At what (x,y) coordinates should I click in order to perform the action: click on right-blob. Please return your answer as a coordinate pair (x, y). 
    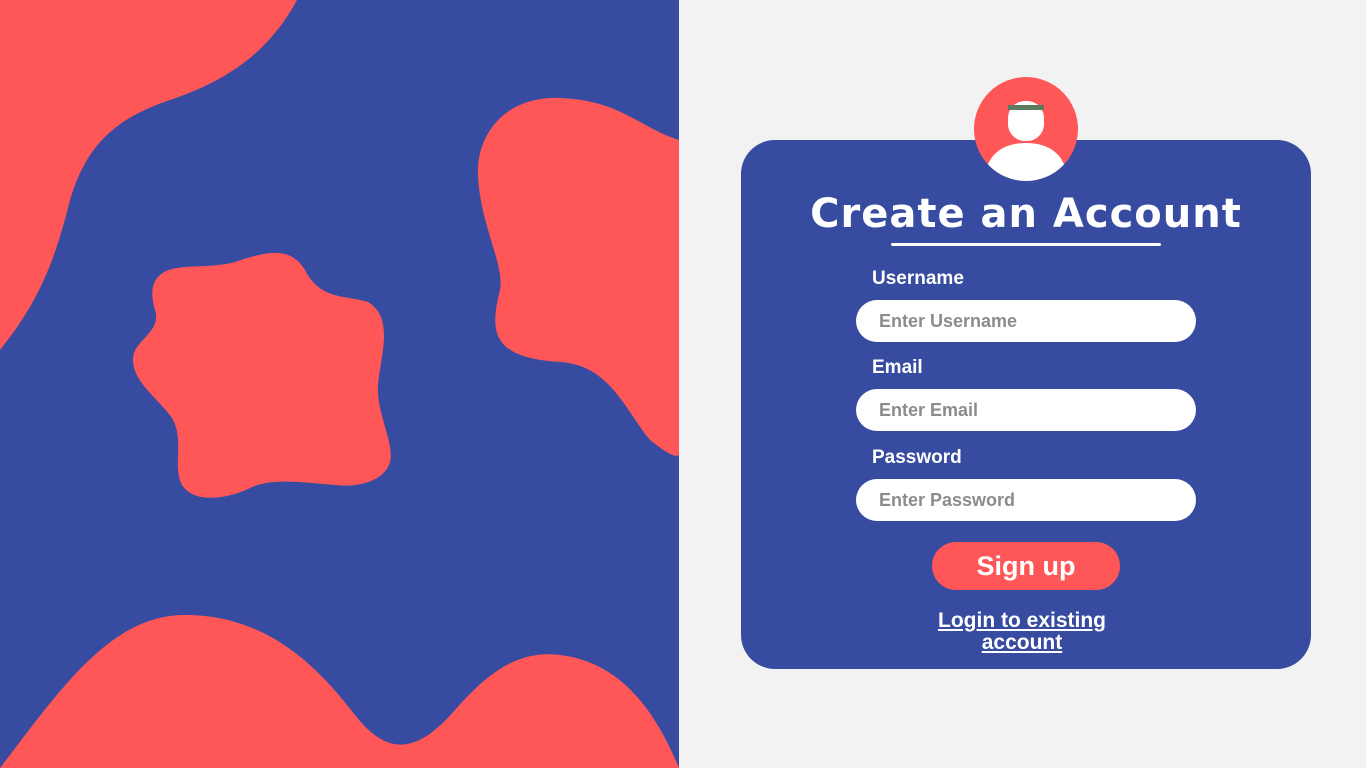
    Looking at the image, I should click on (578, 276).